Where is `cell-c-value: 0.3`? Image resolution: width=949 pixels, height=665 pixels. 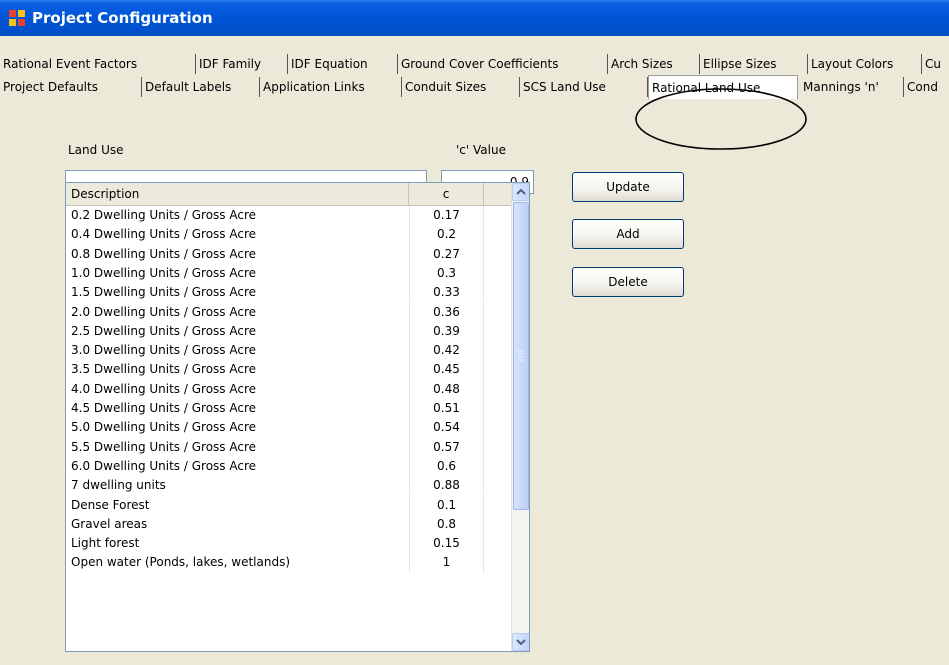 cell-c-value: 0.3 is located at coordinates (446, 273).